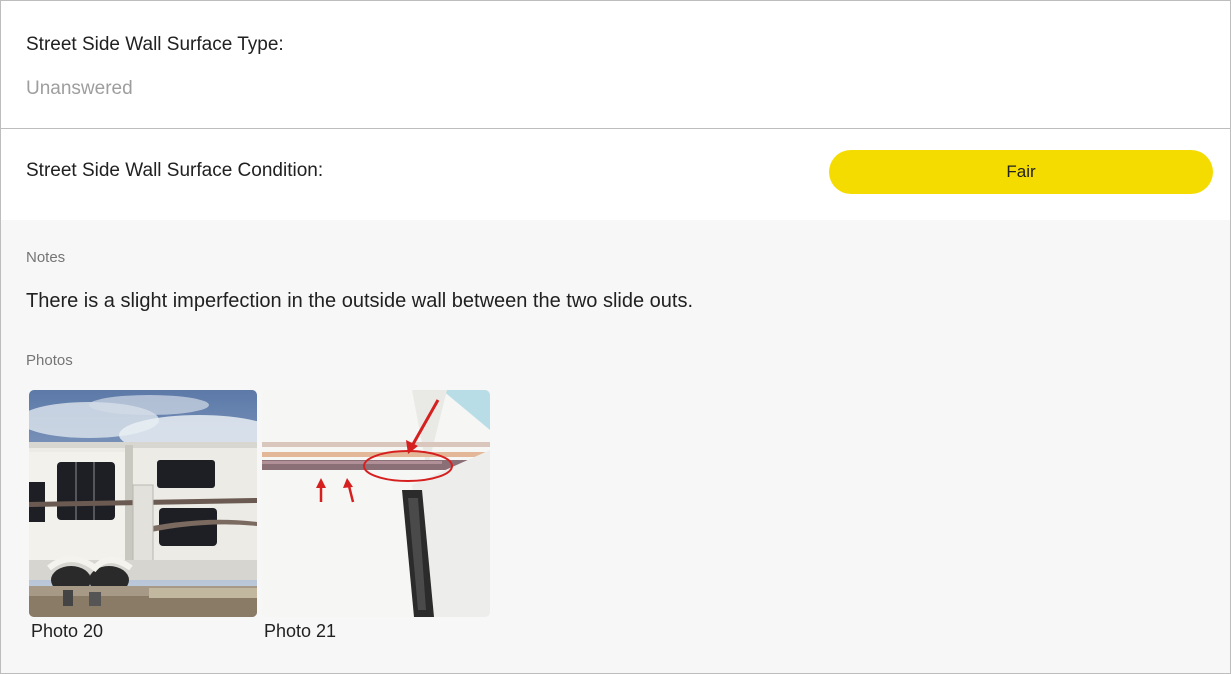  Describe the element at coordinates (615, 174) in the screenshot. I see `wall-condition-section: Street Side Wall Surface Condition: Fair` at that location.